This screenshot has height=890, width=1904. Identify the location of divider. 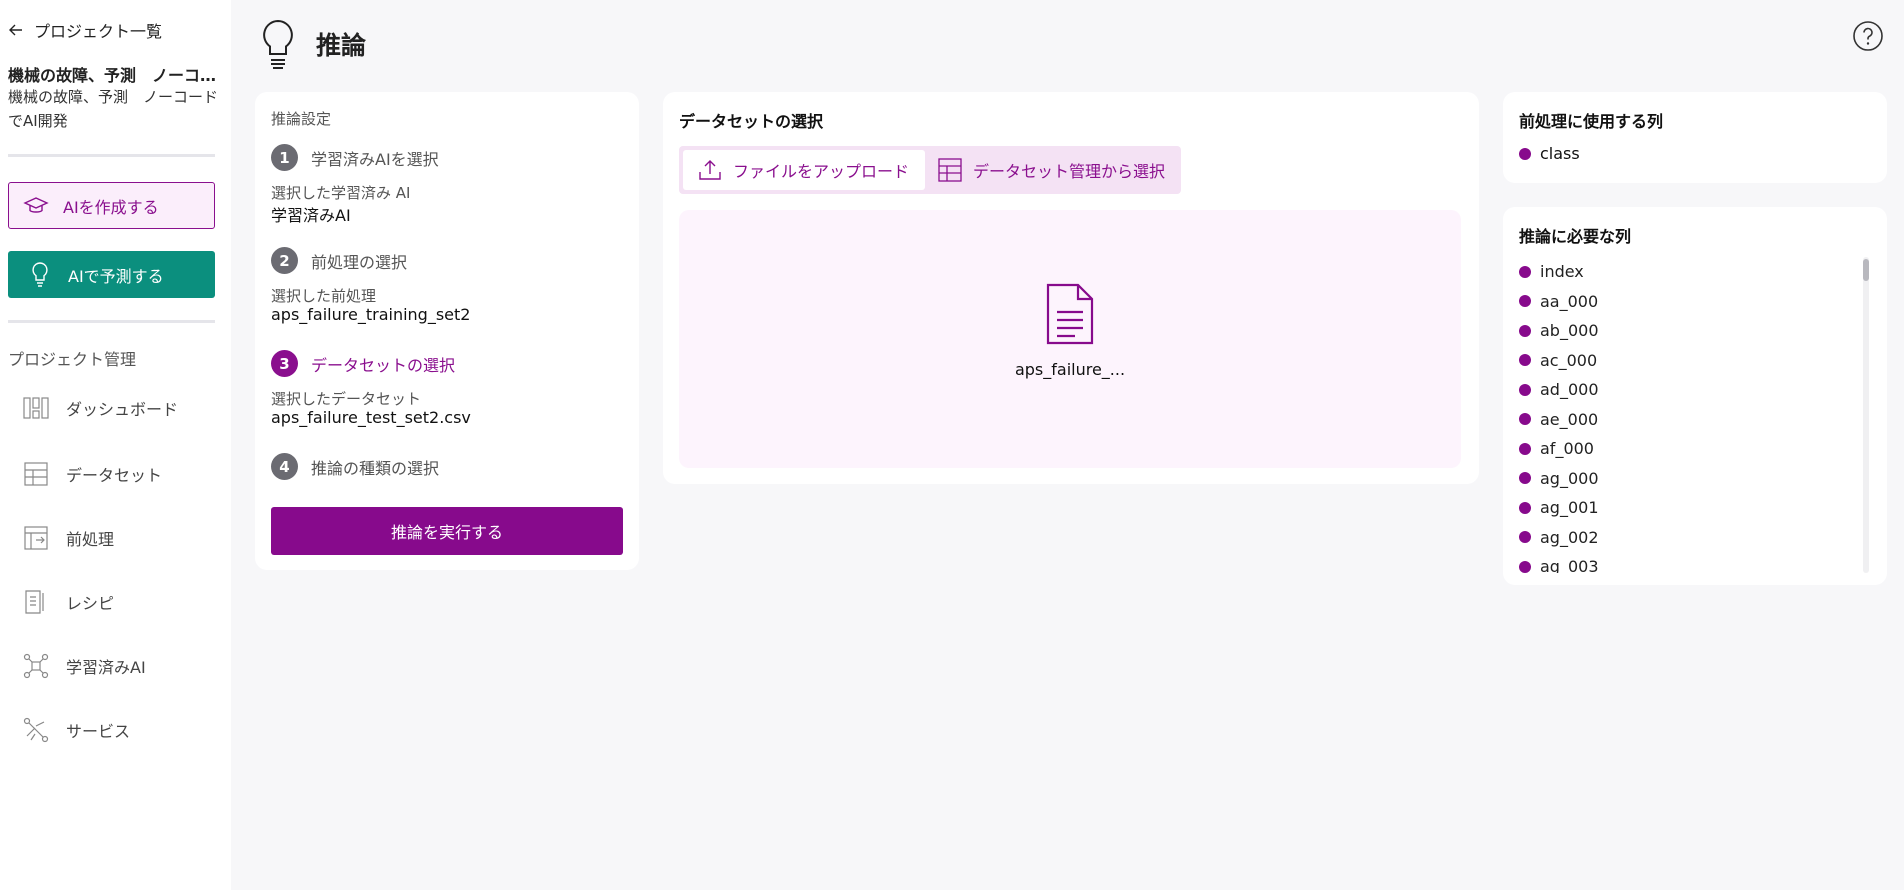
(111, 155).